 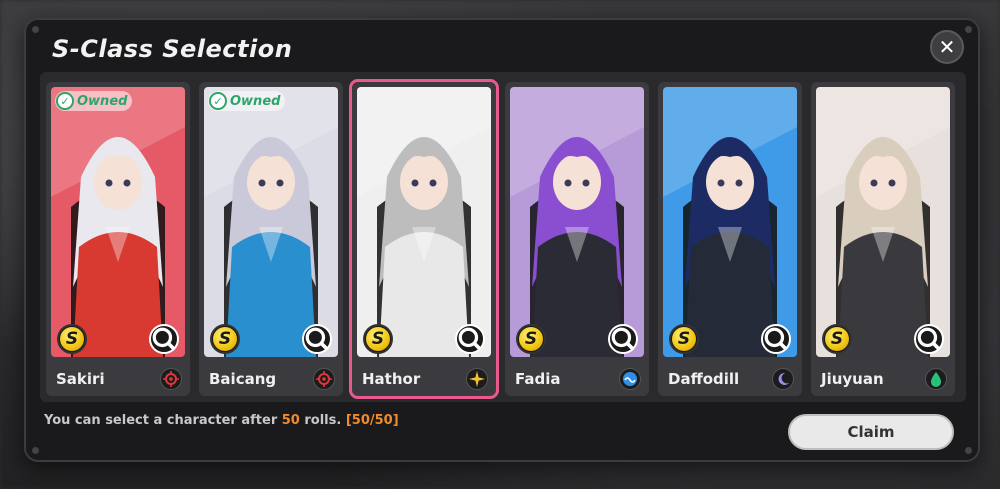 What do you see at coordinates (118, 379) in the screenshot?
I see `character-name-row: Sakiri` at bounding box center [118, 379].